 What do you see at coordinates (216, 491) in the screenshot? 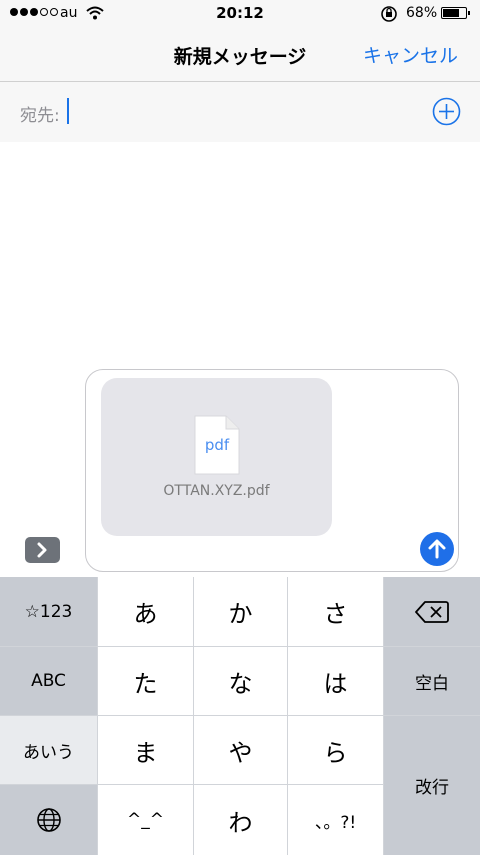
I see `attachment-filename: OTTAN.XYZ.pdf` at bounding box center [216, 491].